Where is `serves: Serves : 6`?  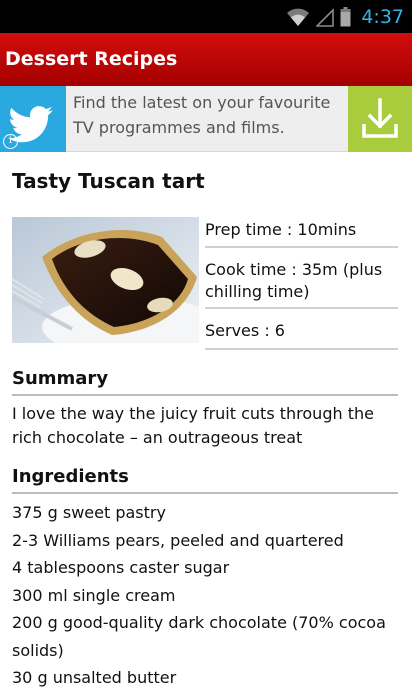 serves: Serves : 6 is located at coordinates (245, 330).